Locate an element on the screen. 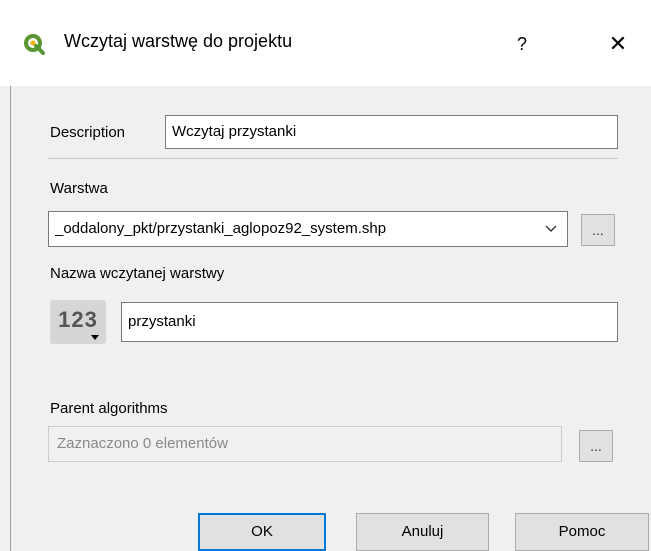 The height and width of the screenshot is (551, 651). dropdown-arrow-icon is located at coordinates (95, 337).